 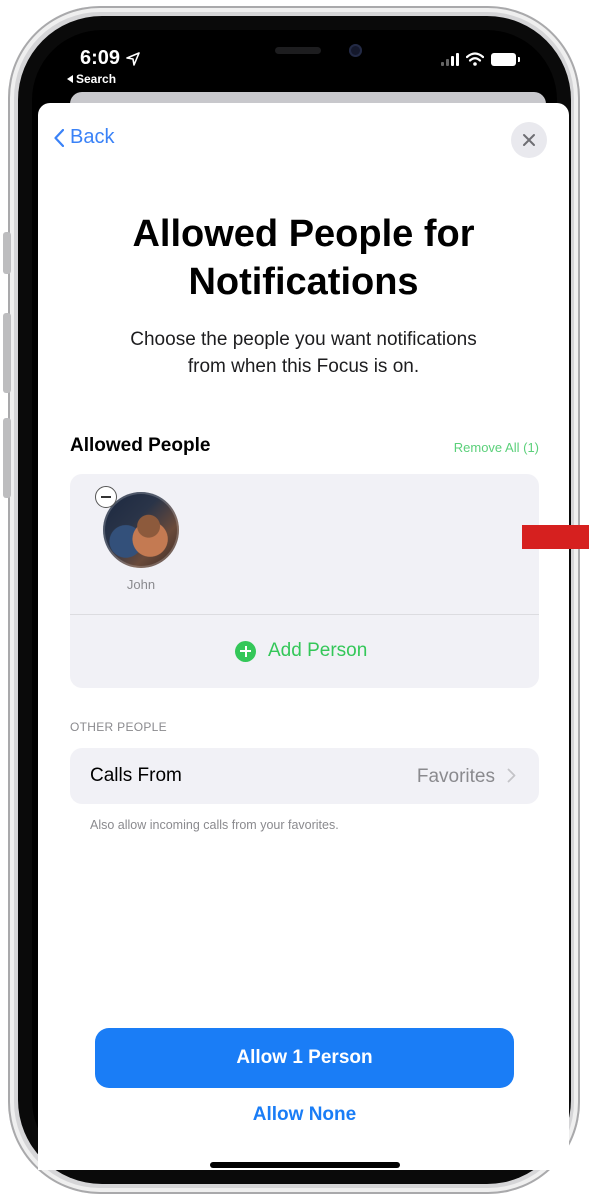 I want to click on add-person-label: Add Person, so click(x=318, y=650).